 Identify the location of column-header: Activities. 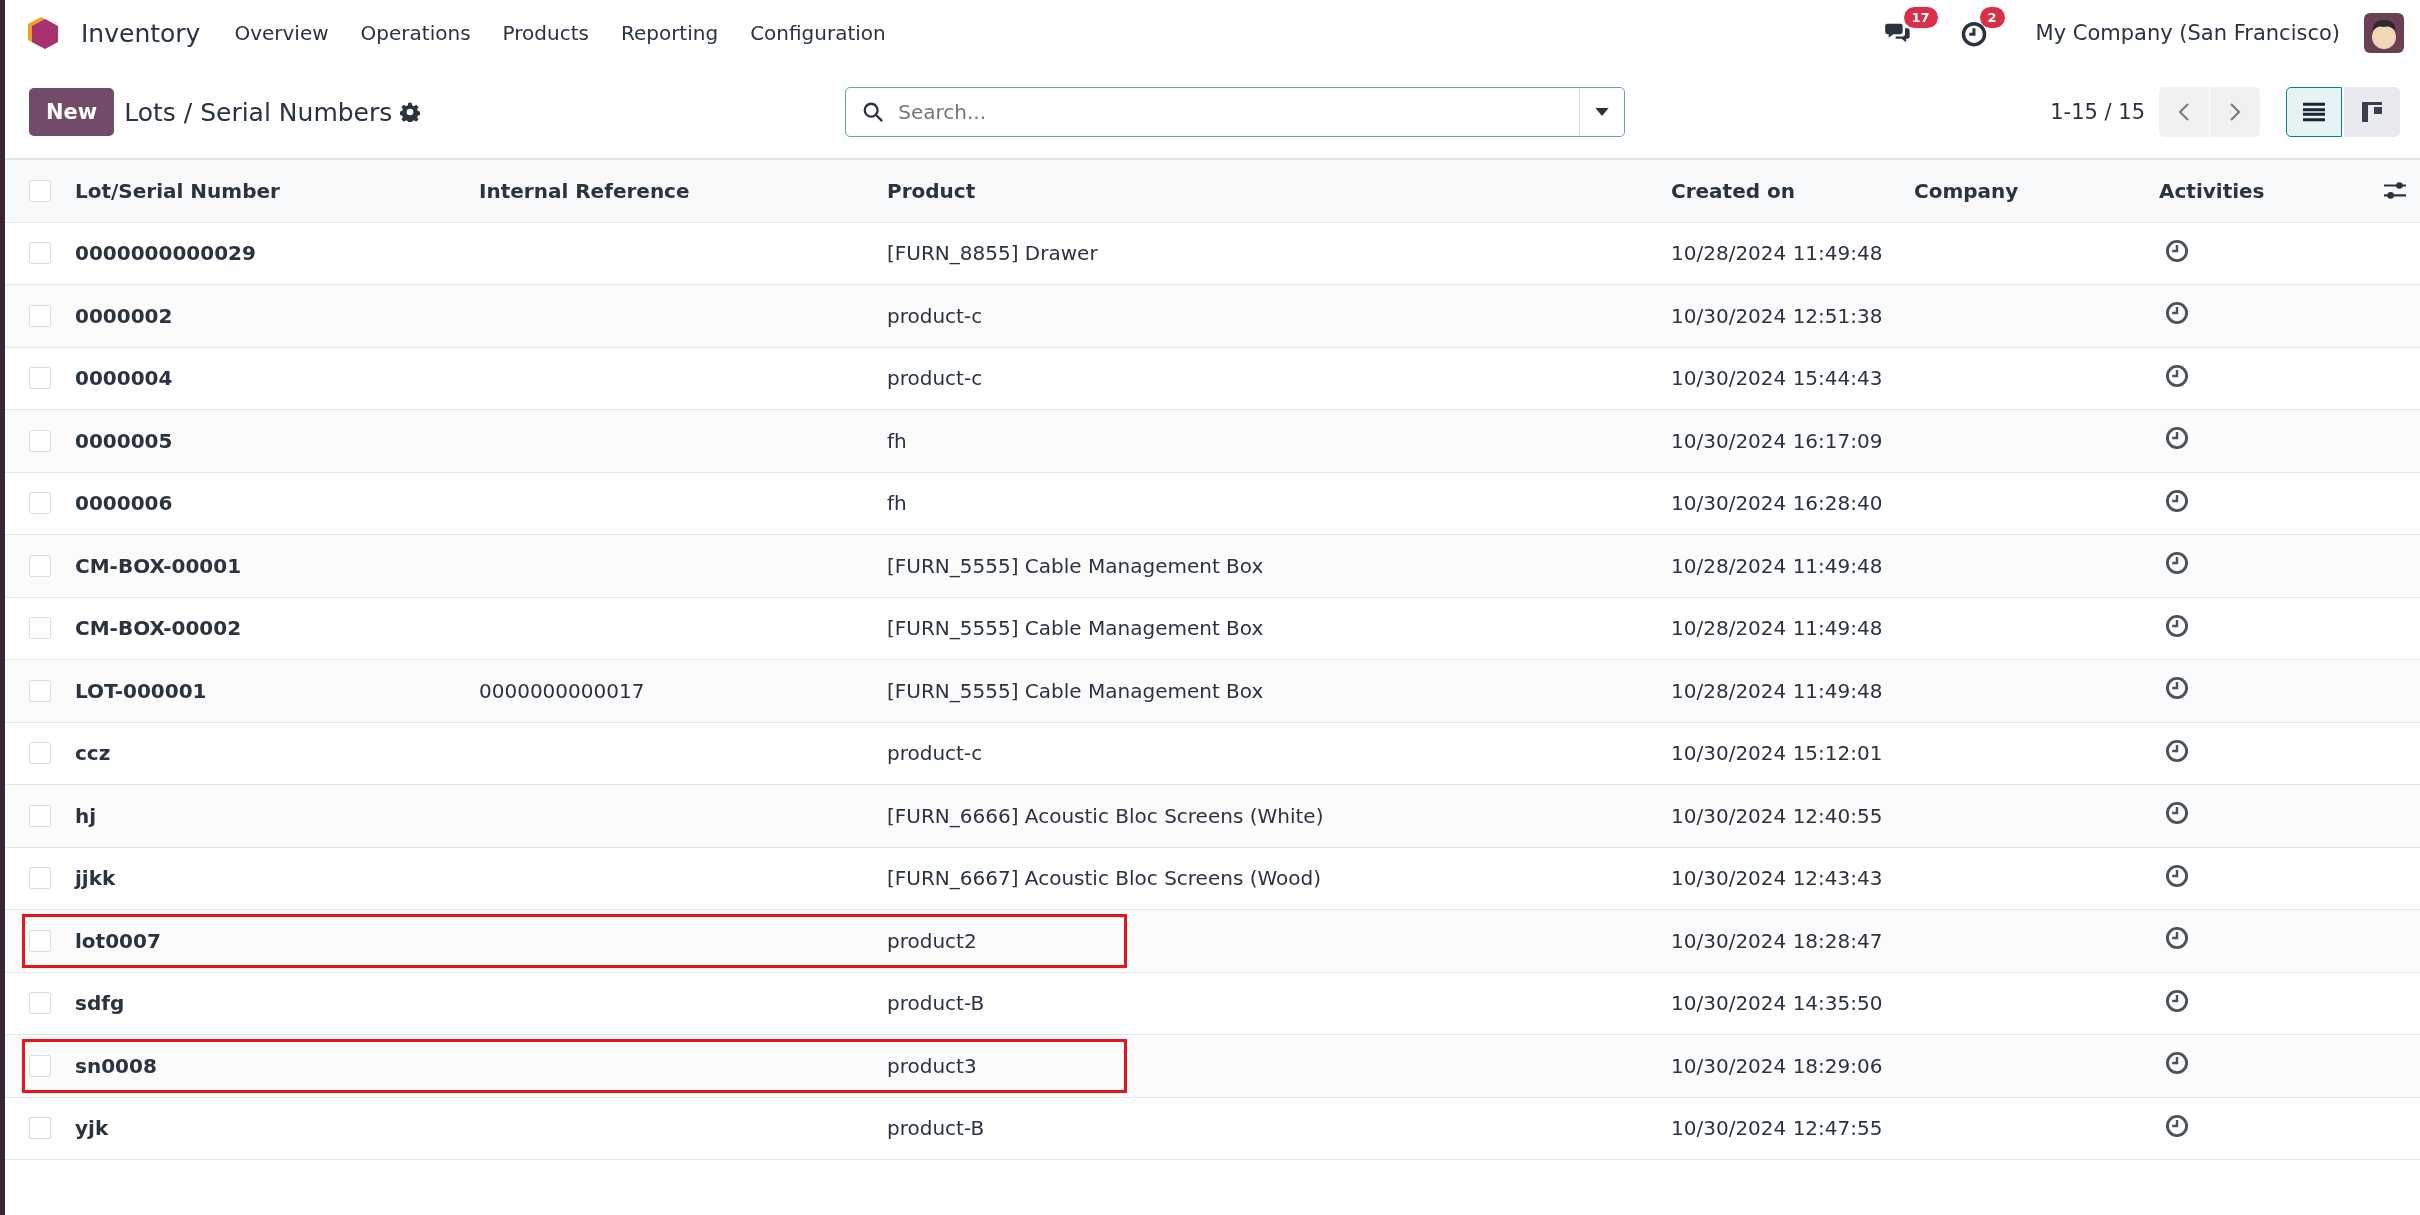
(2264, 190).